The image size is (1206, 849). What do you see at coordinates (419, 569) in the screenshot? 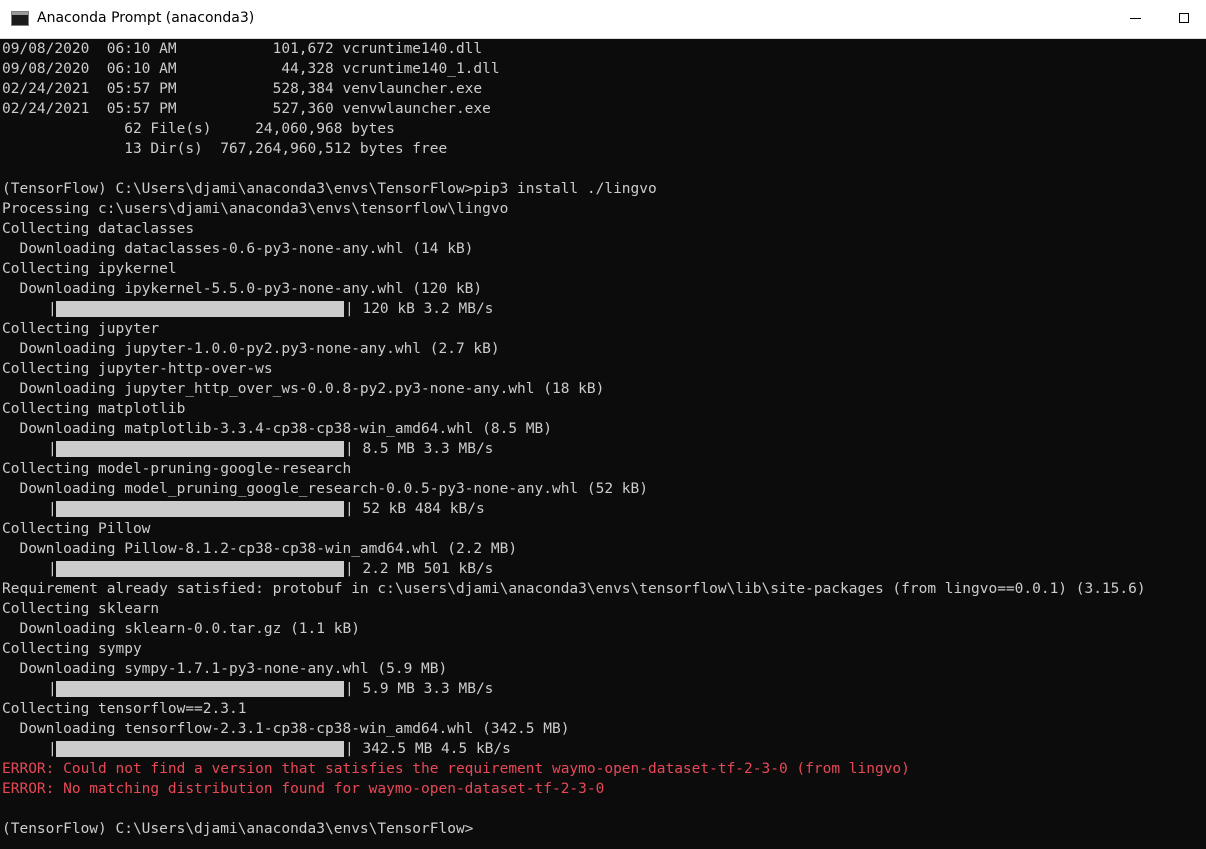
I see `progress-bar-status: | 2.2 MB 501 kB/s` at bounding box center [419, 569].